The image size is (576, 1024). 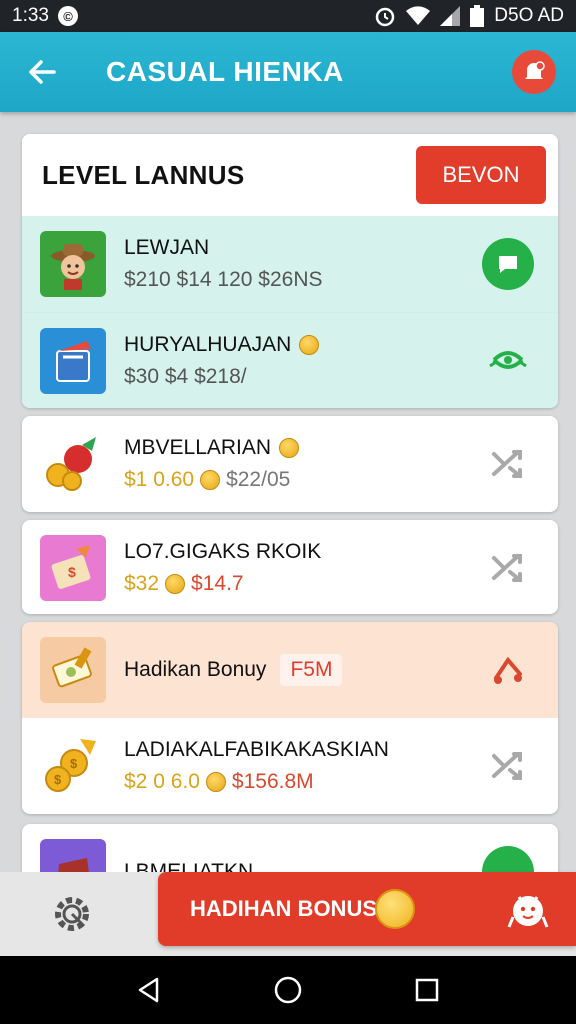 I want to click on item-extra: $156.8M, so click(x=272, y=781).